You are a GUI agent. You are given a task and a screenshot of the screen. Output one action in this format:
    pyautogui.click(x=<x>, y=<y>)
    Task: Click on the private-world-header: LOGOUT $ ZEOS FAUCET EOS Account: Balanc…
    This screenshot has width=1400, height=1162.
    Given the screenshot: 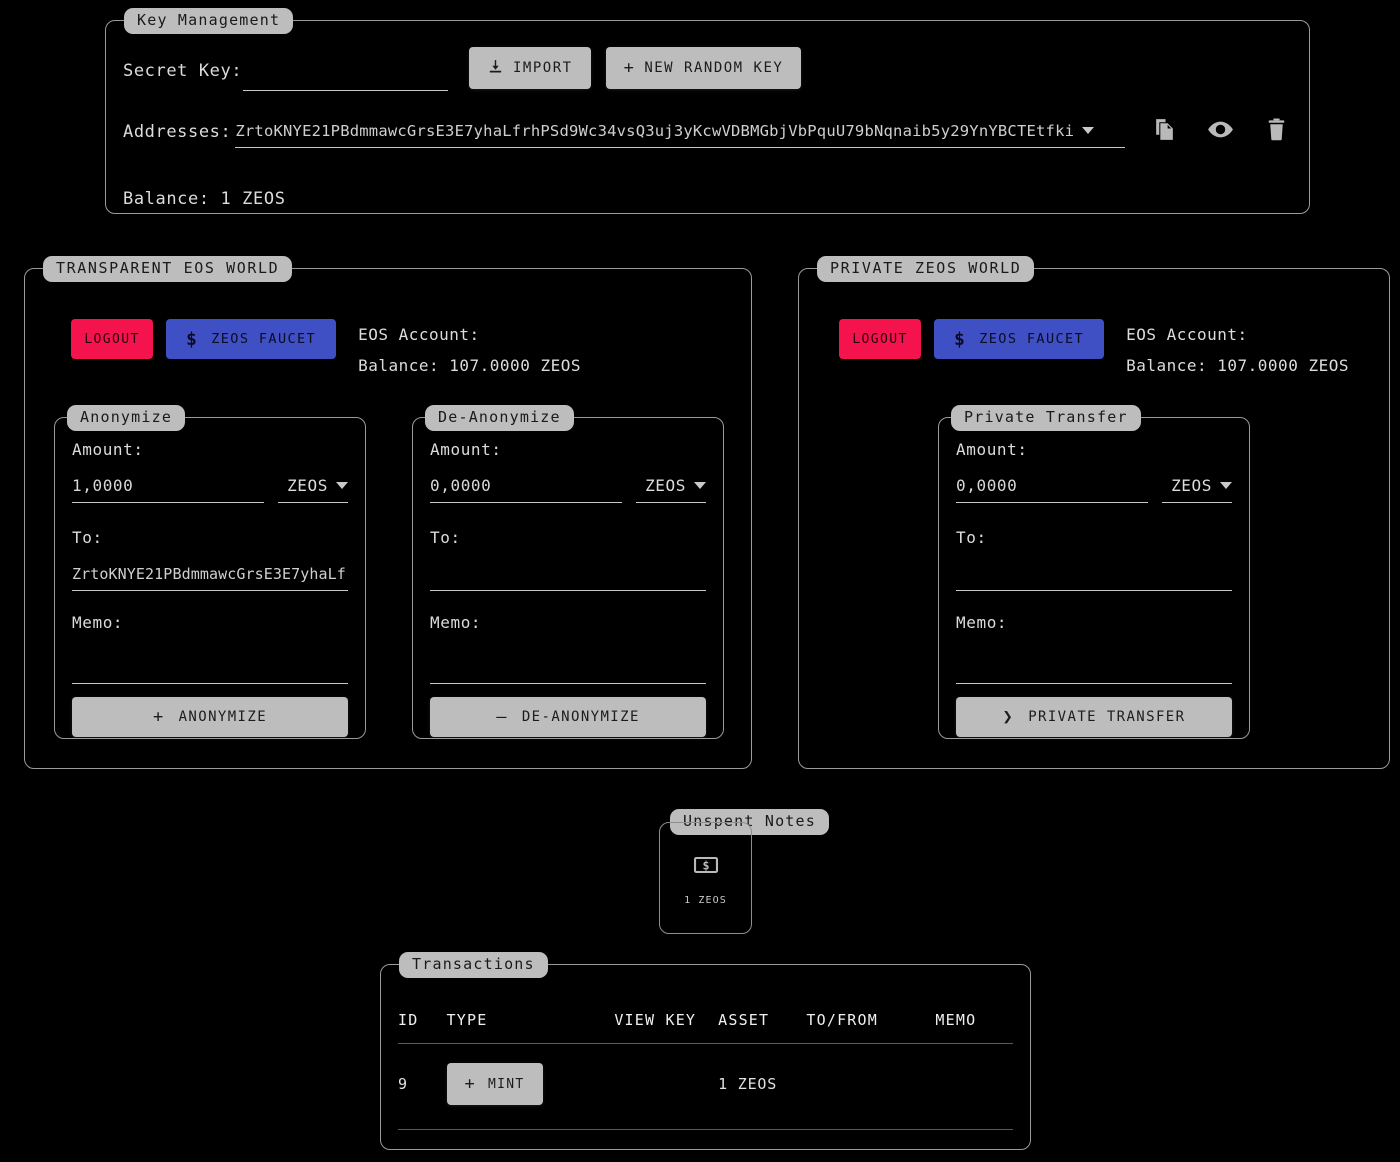 What is the action you would take?
    pyautogui.click(x=1094, y=350)
    